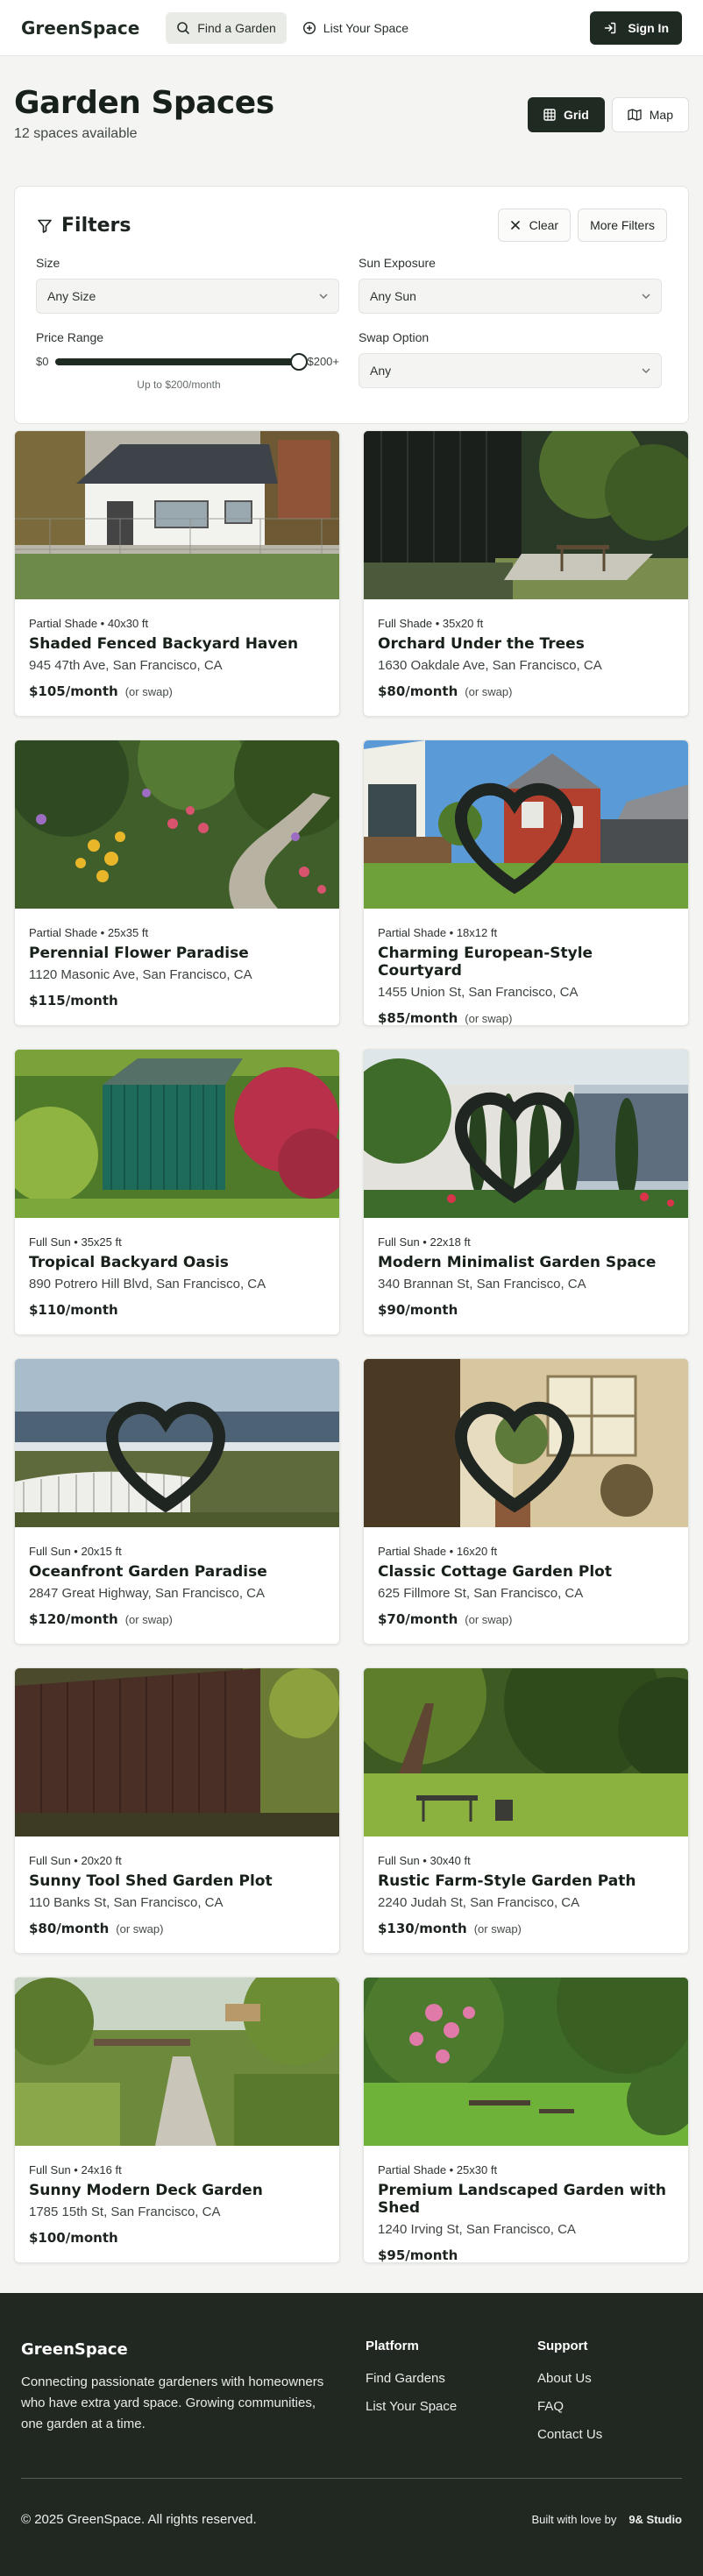  What do you see at coordinates (140, 974) in the screenshot?
I see `garden-address: 1120 Masonic Ave, San Francisco, CA` at bounding box center [140, 974].